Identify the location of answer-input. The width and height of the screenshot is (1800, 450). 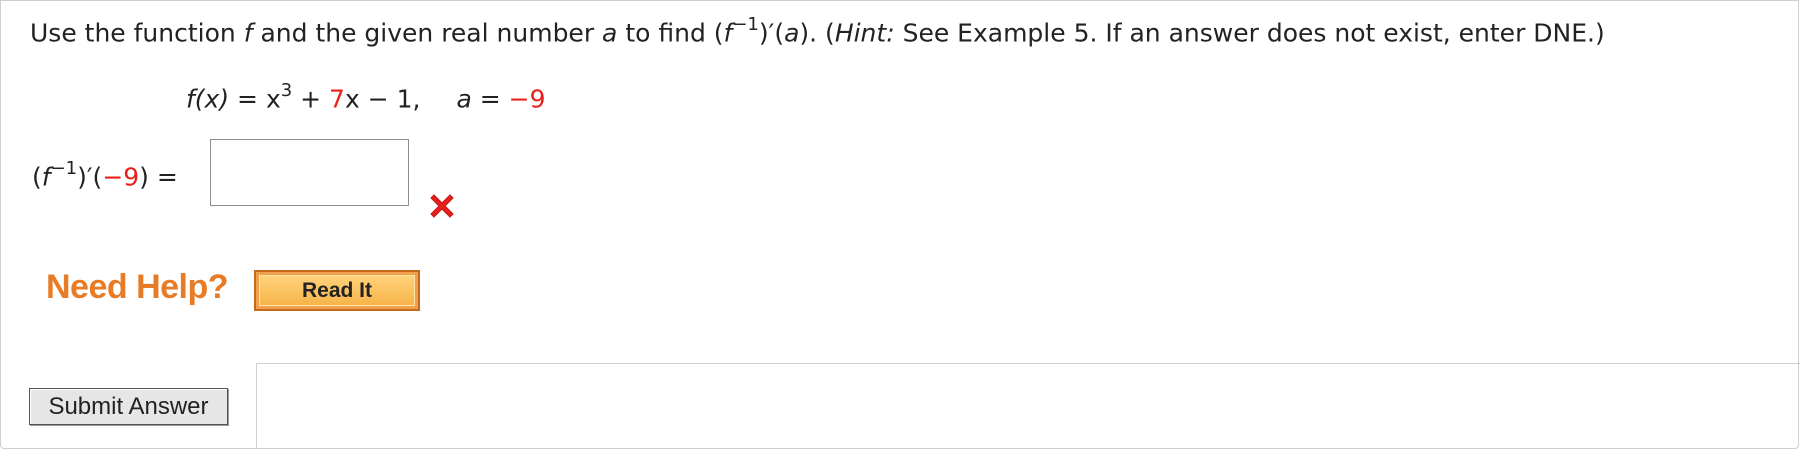
(309, 172).